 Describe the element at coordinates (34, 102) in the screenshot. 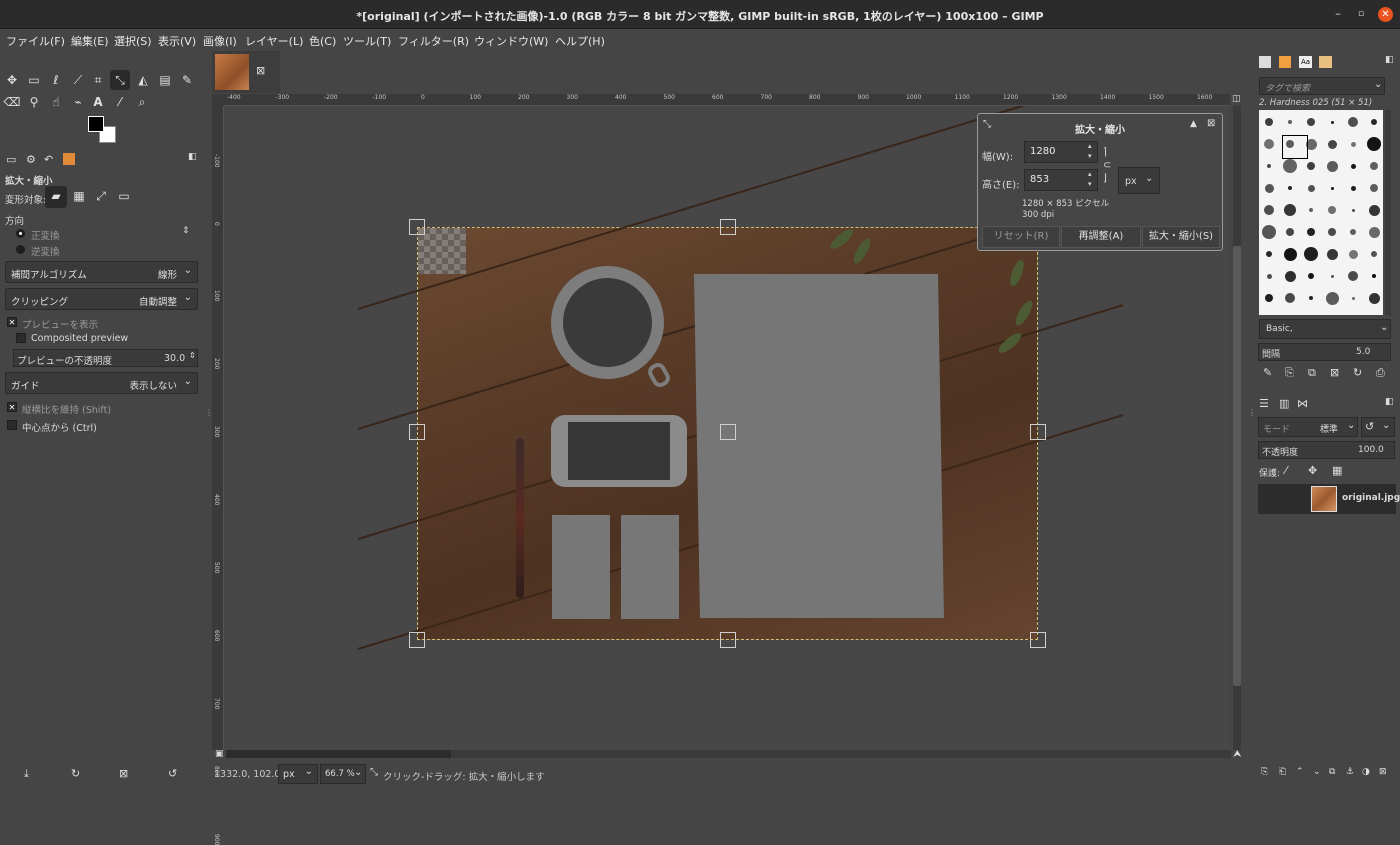

I see `clone-icon: ⚲` at that location.